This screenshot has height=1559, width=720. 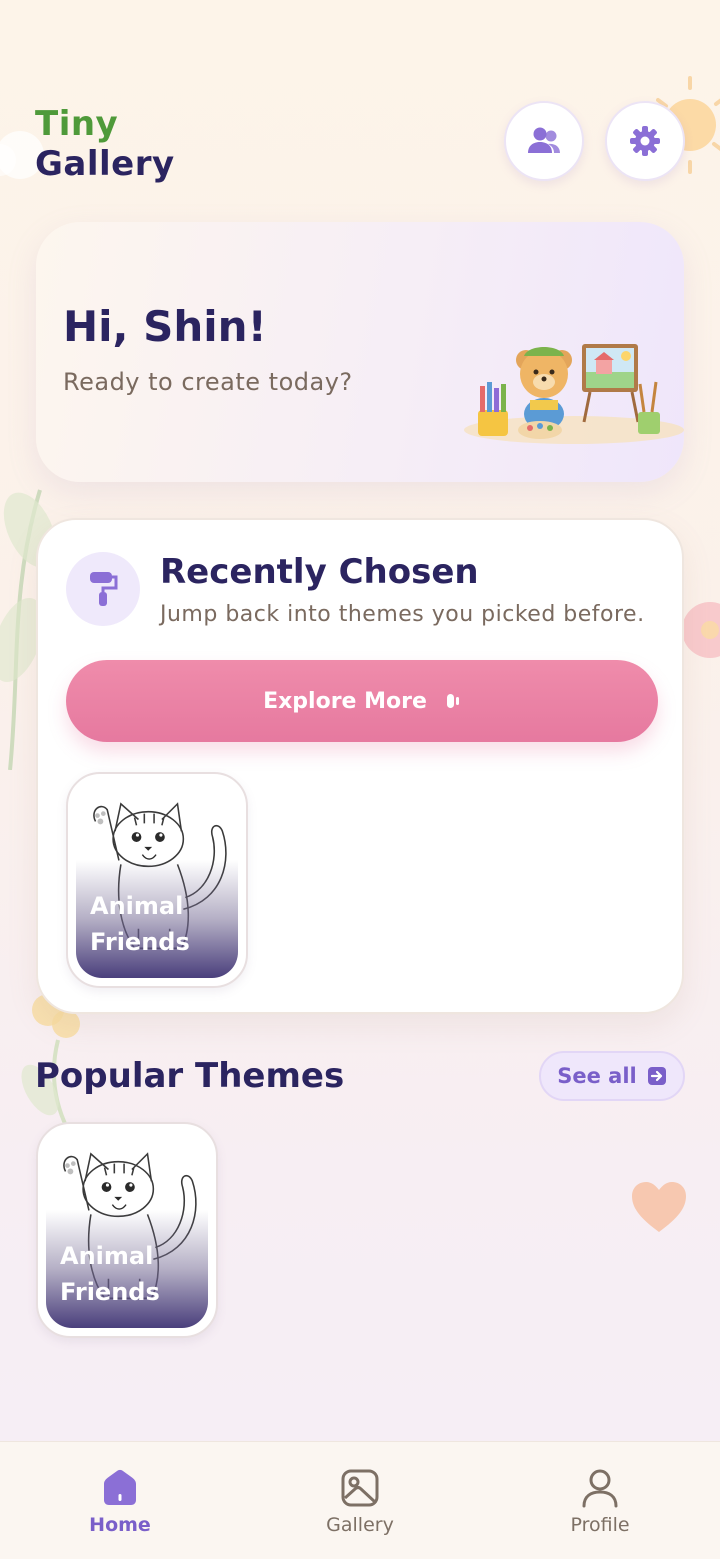 I want to click on nav-home: Home, so click(x=120, y=1502).